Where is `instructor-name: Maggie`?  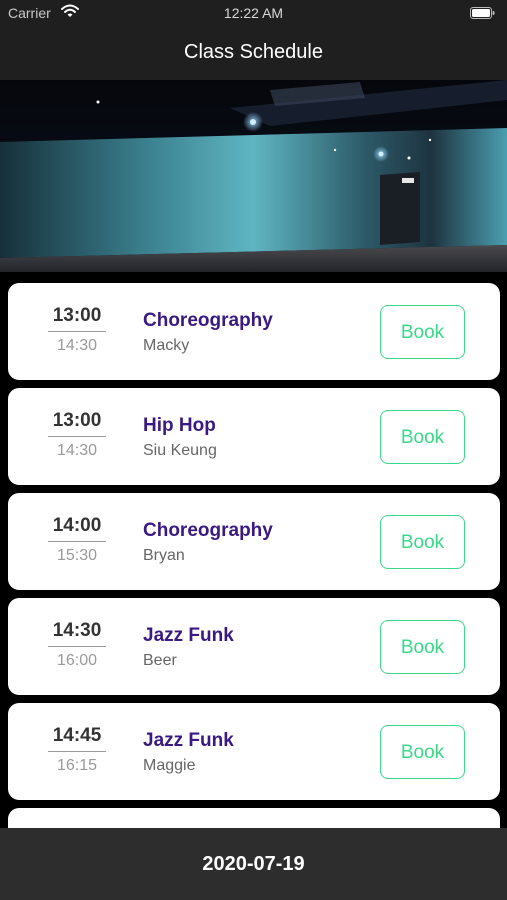
instructor-name: Maggie is located at coordinates (169, 765).